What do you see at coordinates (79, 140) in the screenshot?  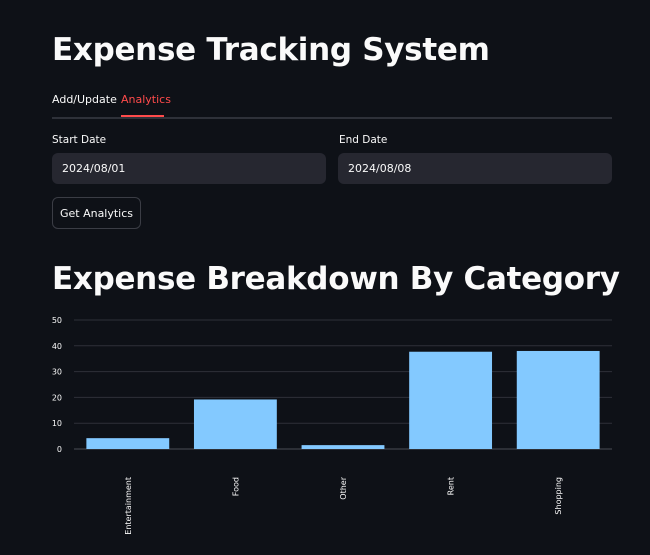 I see `start-date-label: Start Date` at bounding box center [79, 140].